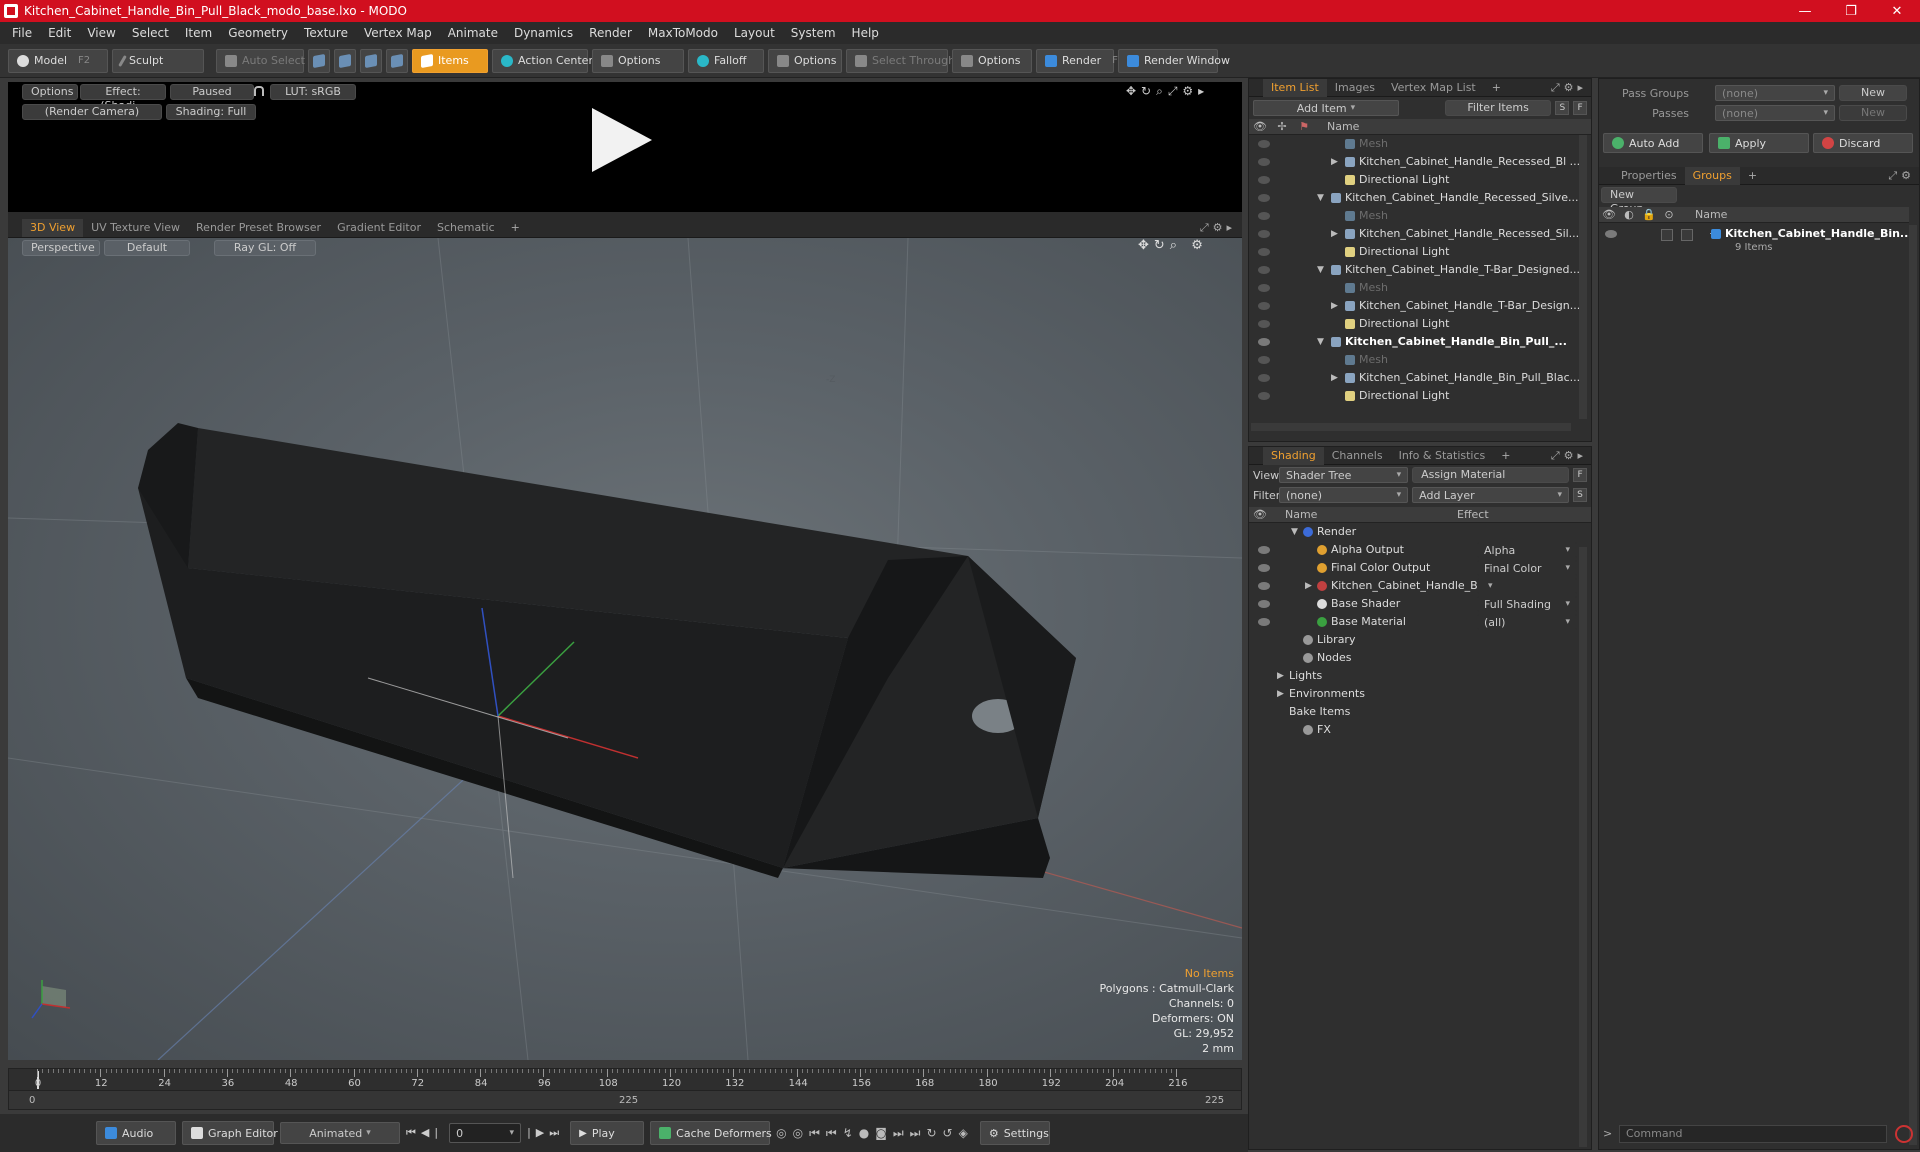 The image size is (1920, 1152). What do you see at coordinates (607, 1133) in the screenshot?
I see `play-button: ▶ Play` at bounding box center [607, 1133].